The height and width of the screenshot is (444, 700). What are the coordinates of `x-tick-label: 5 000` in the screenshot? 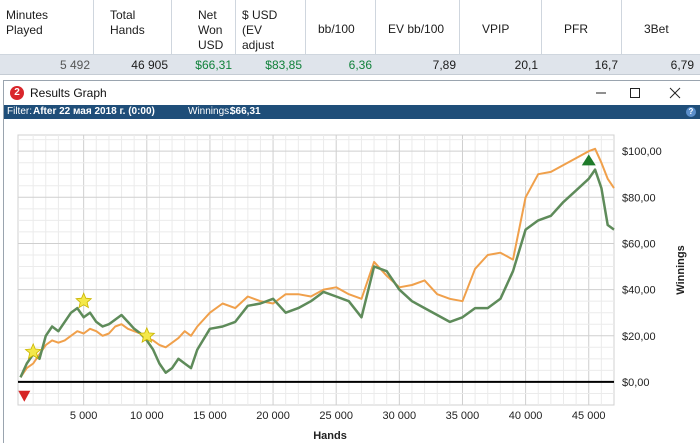 It's located at (84, 416).